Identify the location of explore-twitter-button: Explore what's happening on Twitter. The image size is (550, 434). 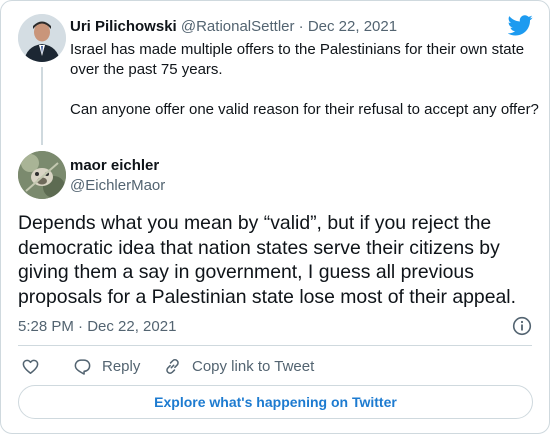
(275, 402).